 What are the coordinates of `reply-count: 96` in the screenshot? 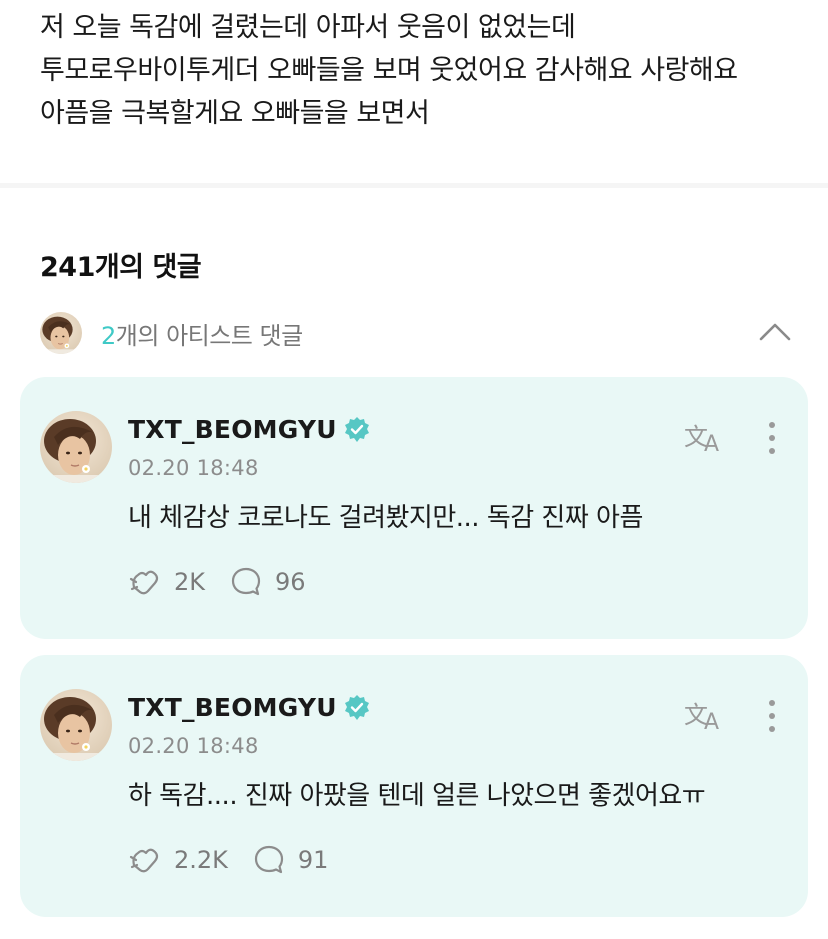 It's located at (290, 582).